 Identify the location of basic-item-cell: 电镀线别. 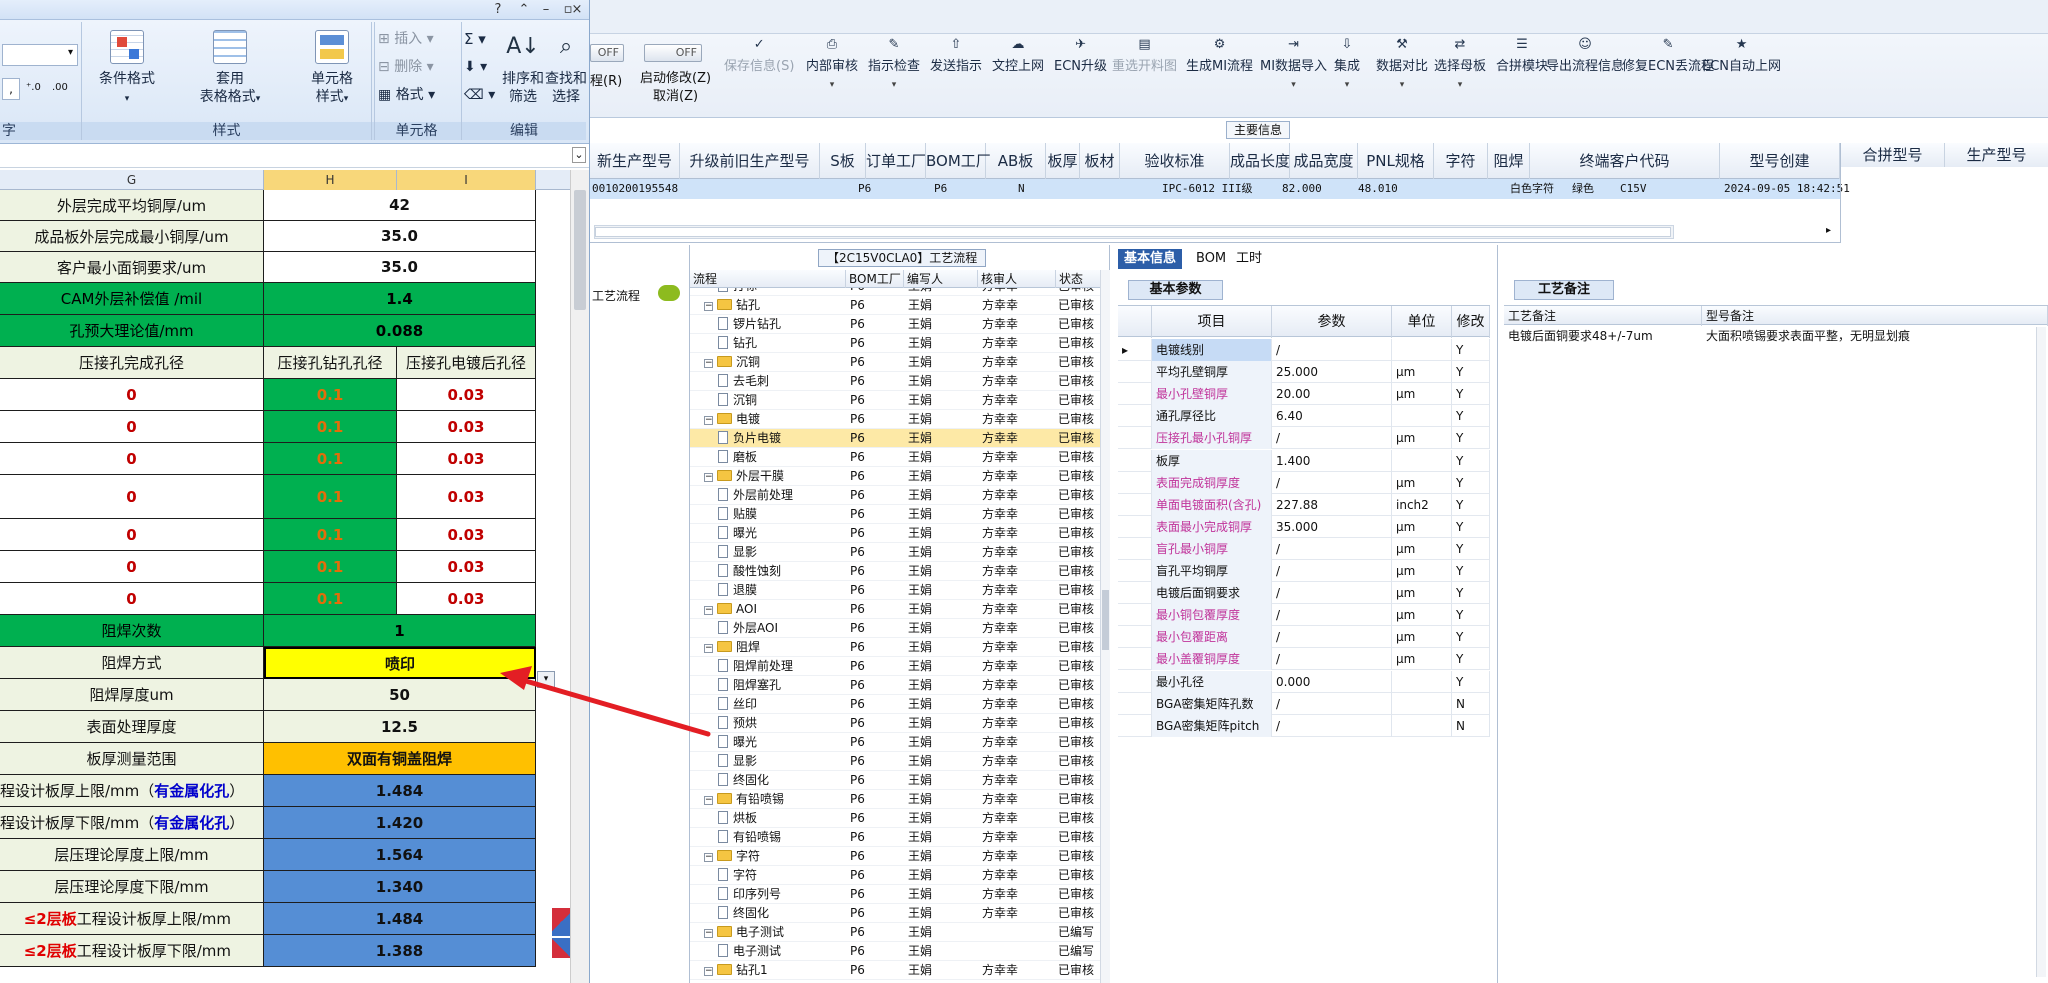
(1212, 350).